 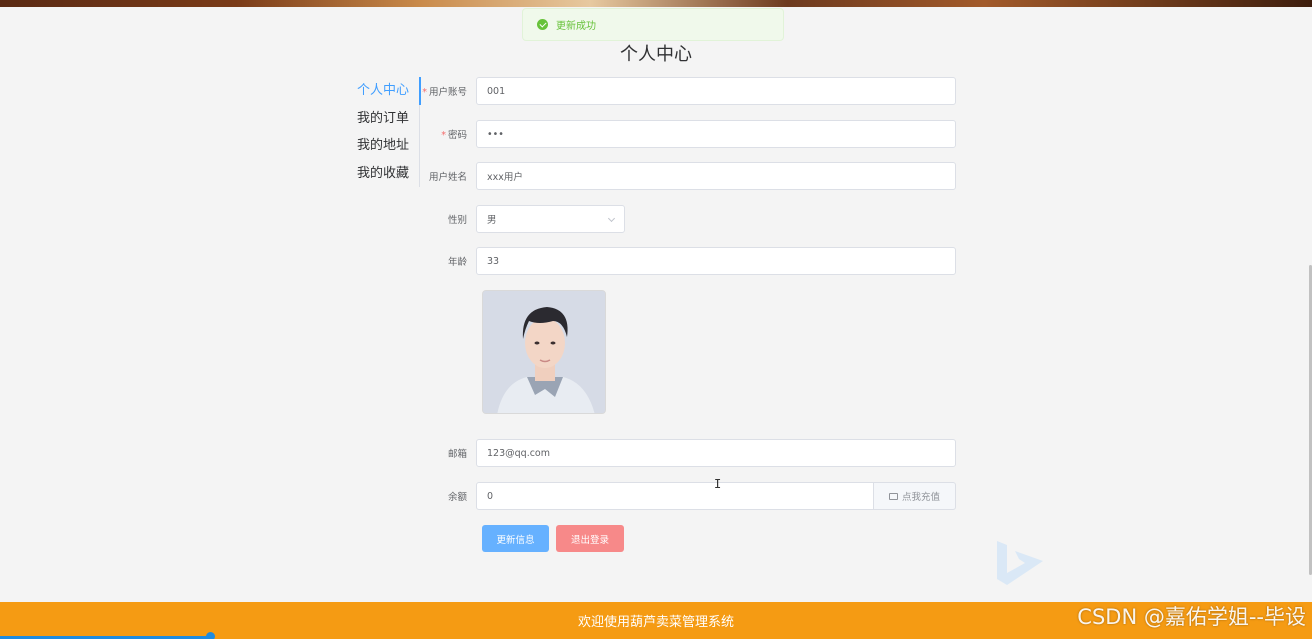 What do you see at coordinates (550, 219) in the screenshot?
I see `gender-select: 男` at bounding box center [550, 219].